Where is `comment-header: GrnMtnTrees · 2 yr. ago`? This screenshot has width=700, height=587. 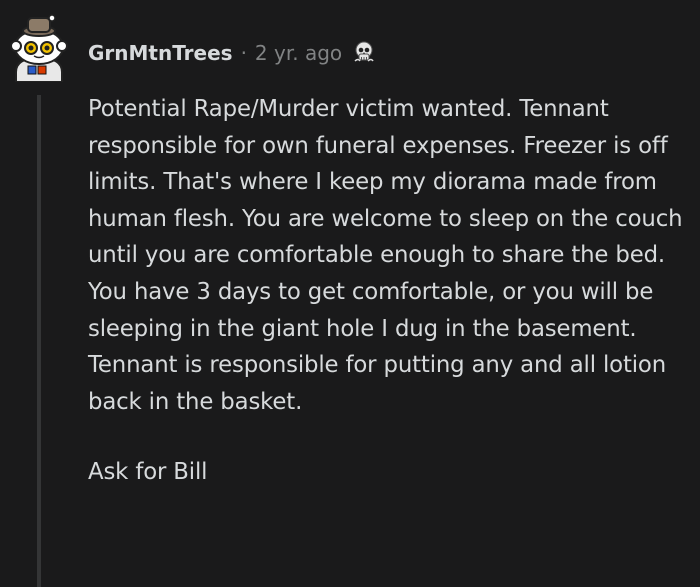 comment-header: GrnMtnTrees · 2 yr. ago is located at coordinates (233, 53).